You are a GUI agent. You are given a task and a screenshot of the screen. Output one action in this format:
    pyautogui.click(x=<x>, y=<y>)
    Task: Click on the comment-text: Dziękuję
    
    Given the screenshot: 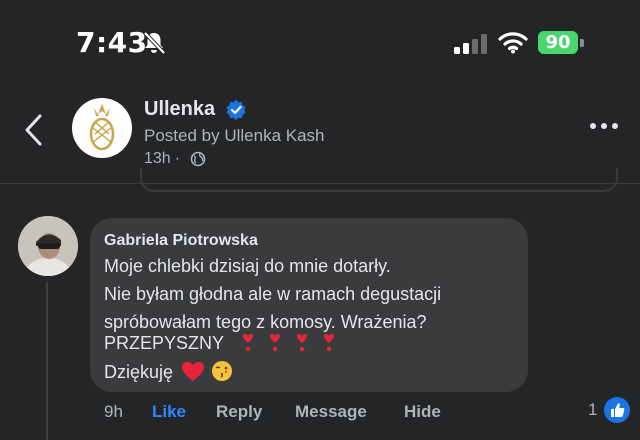 What is the action you would take?
    pyautogui.click(x=139, y=372)
    